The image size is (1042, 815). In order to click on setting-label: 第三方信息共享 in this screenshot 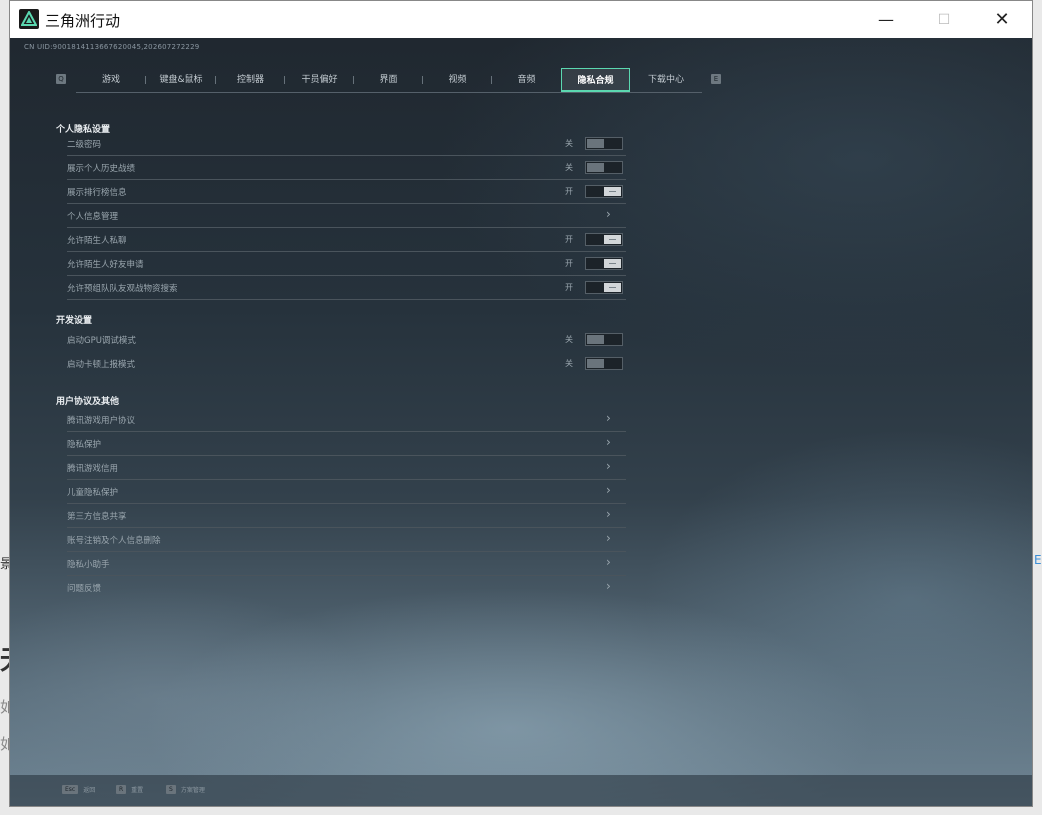, I will do `click(97, 517)`.